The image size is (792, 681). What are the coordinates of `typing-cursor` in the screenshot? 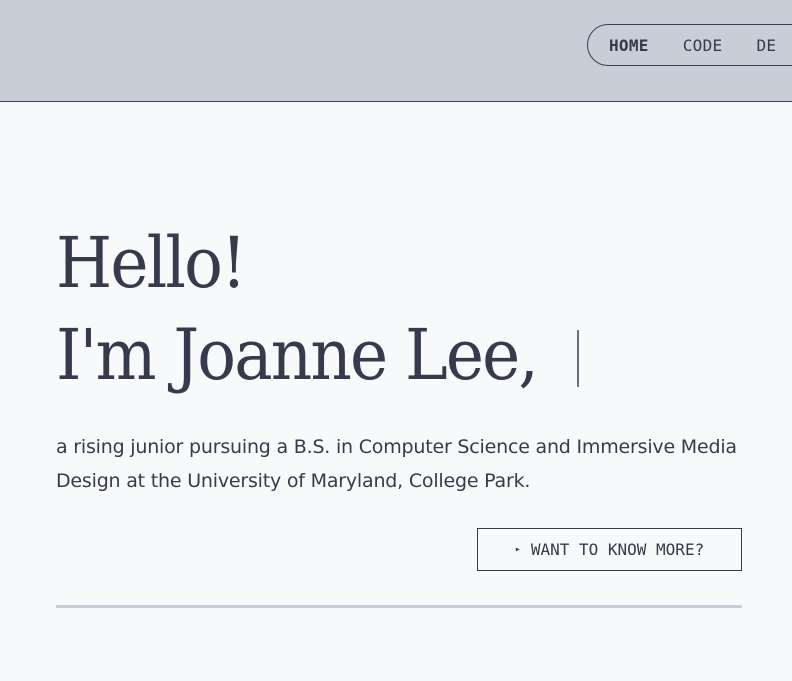 It's located at (578, 358).